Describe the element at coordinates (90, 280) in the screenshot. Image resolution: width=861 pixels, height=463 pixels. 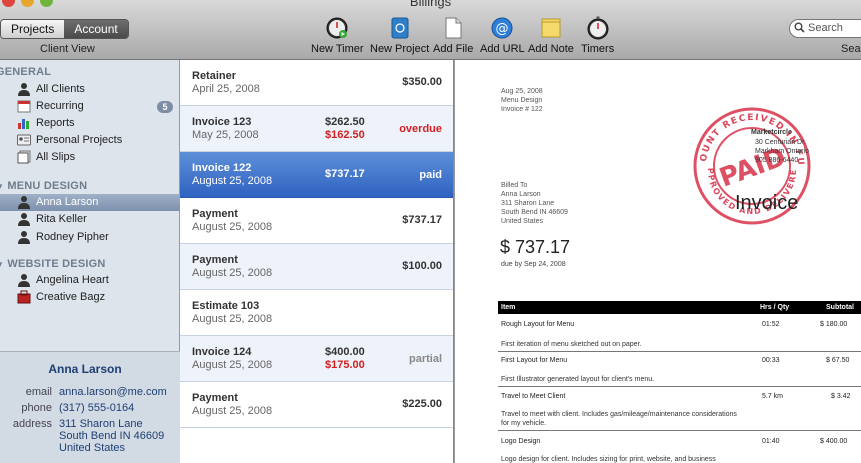
I see `sidebar-item-angelina-heart: Angelina Heart` at that location.